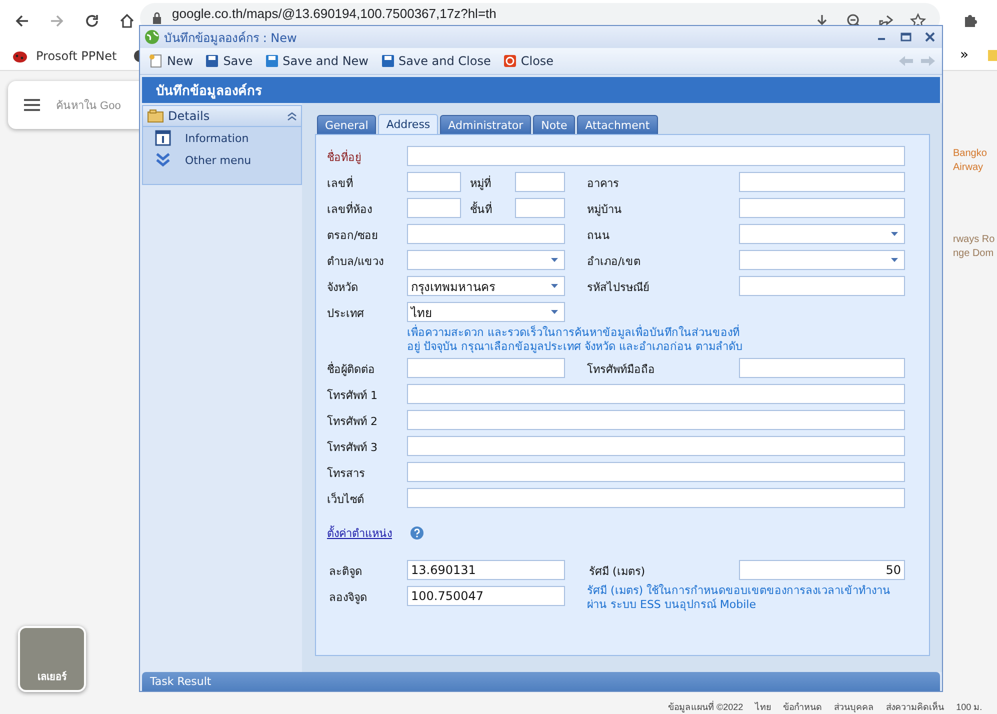 Image resolution: width=997 pixels, height=714 pixels. What do you see at coordinates (575, 340) in the screenshot?
I see `hint-text: เพื่อความสะดวก และรวดเร็วในการค้นหาข้อมูลเพื่อบันทึกในส่วนของที่อยู่ ปัจจุบัน กรุณาเลือกข้อมูลประเทศ จังหวัด และอำเภอก่อน ตามลำดับ` at bounding box center [575, 340].